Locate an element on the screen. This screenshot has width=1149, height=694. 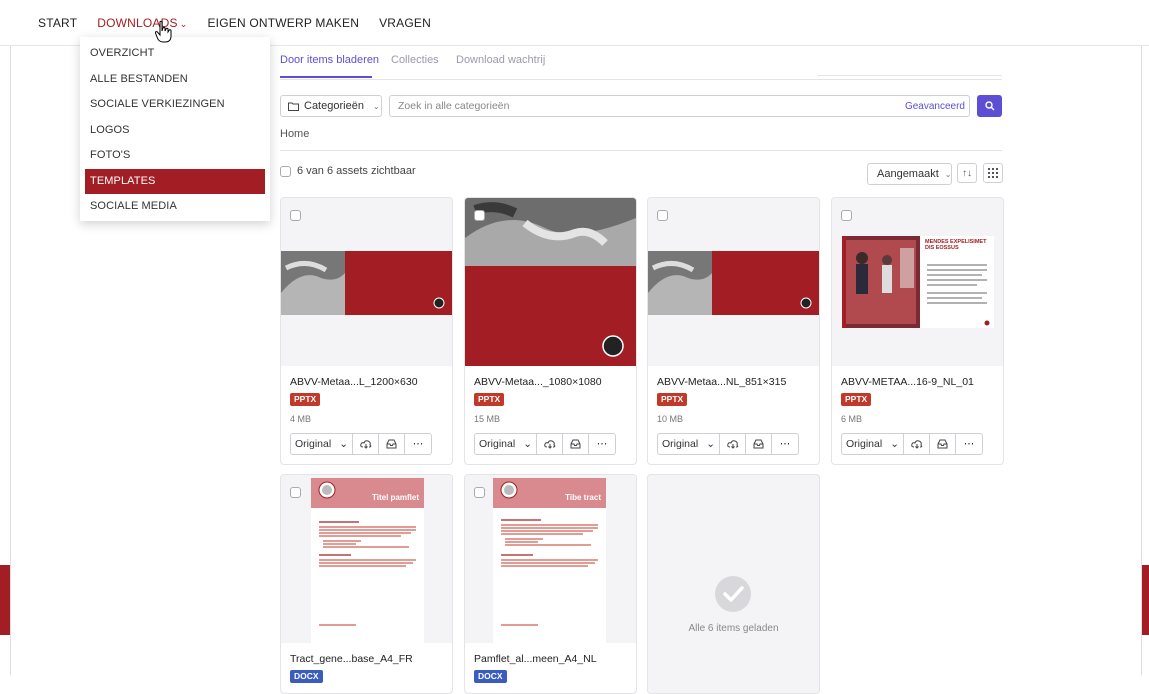
dropdown-item-logos: LOGOS is located at coordinates (175, 131).